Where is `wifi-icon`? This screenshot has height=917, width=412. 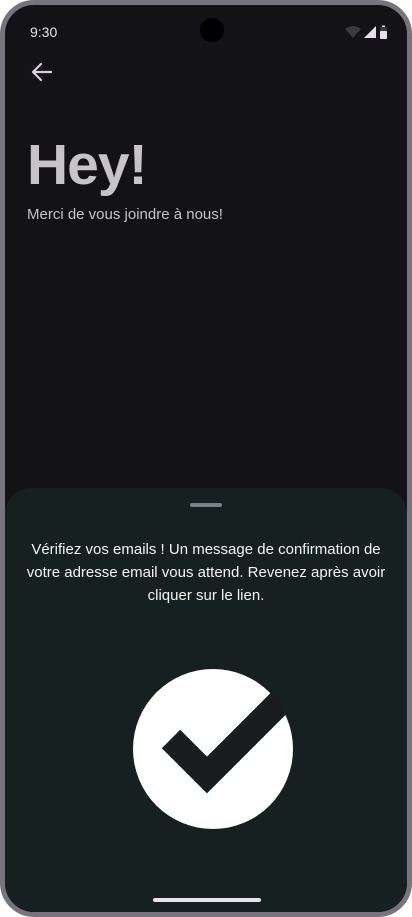 wifi-icon is located at coordinates (353, 32).